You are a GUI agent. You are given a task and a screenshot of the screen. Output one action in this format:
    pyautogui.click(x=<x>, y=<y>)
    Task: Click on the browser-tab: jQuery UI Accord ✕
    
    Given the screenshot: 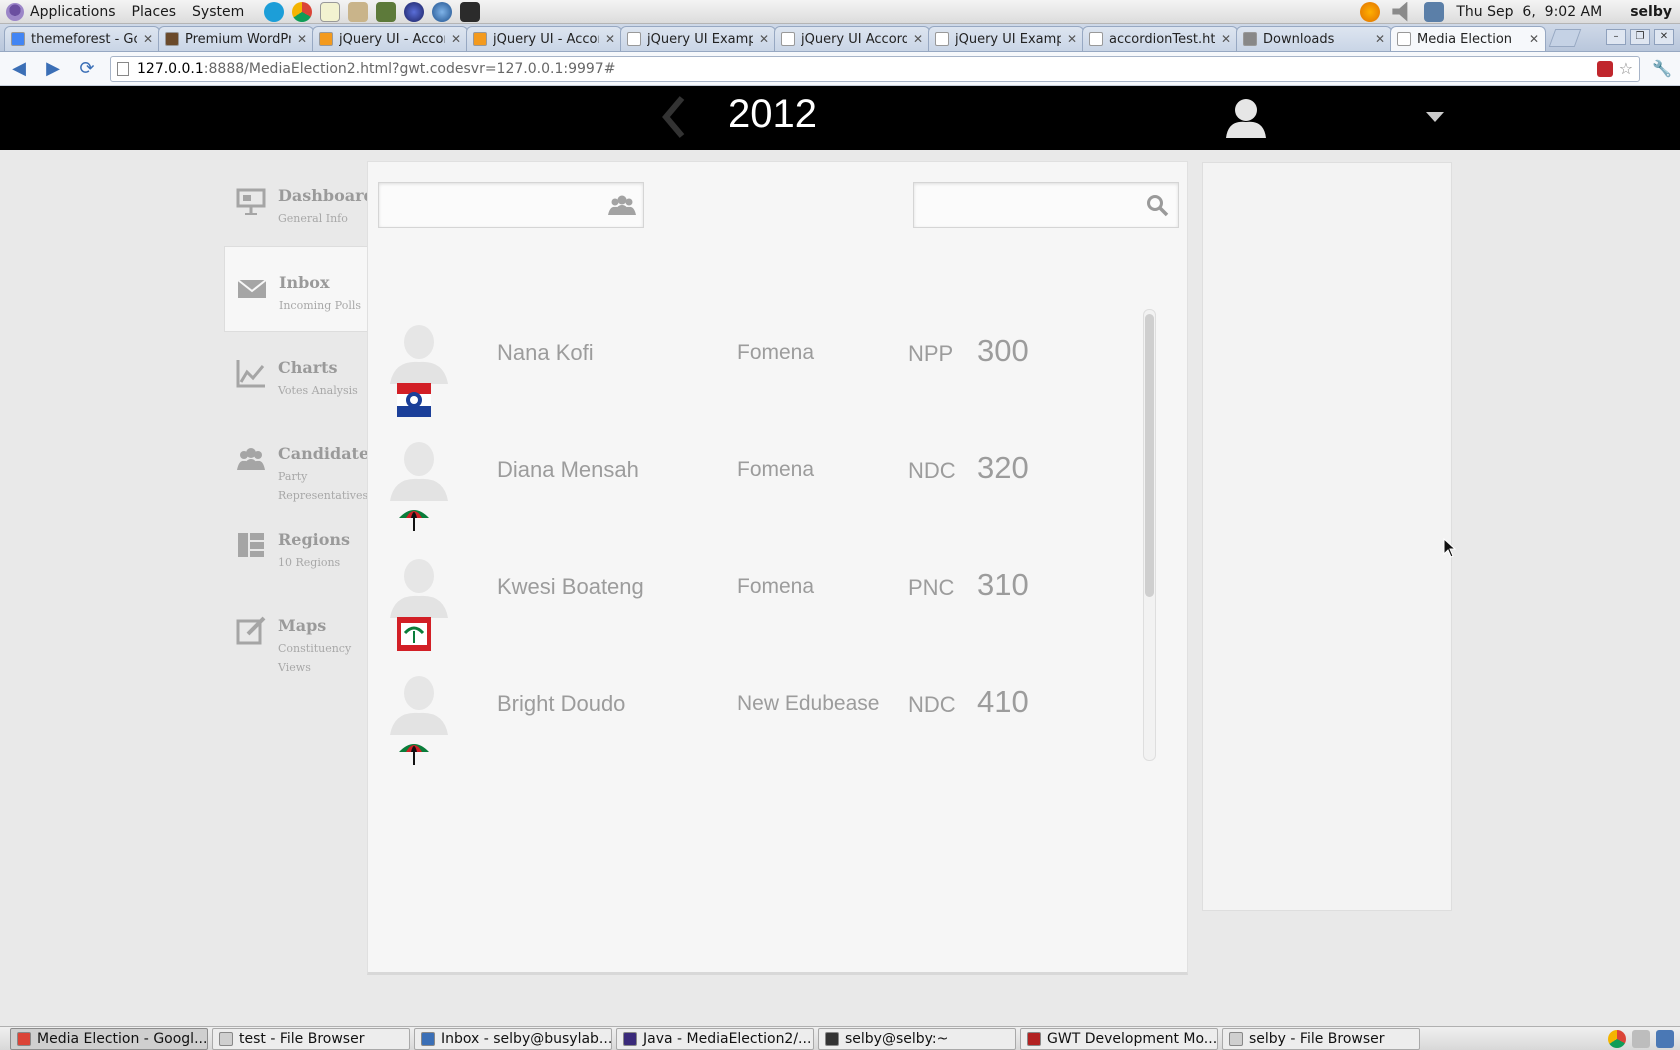 What is the action you would take?
    pyautogui.click(x=852, y=38)
    